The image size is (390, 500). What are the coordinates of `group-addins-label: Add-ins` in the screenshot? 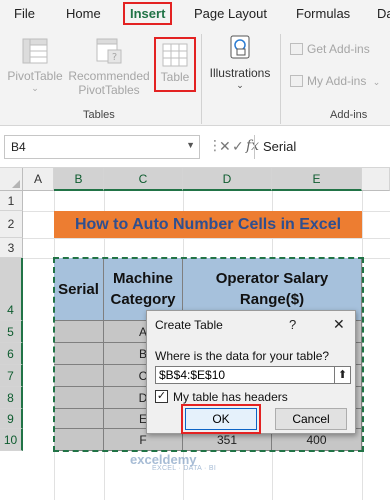 It's located at (349, 115).